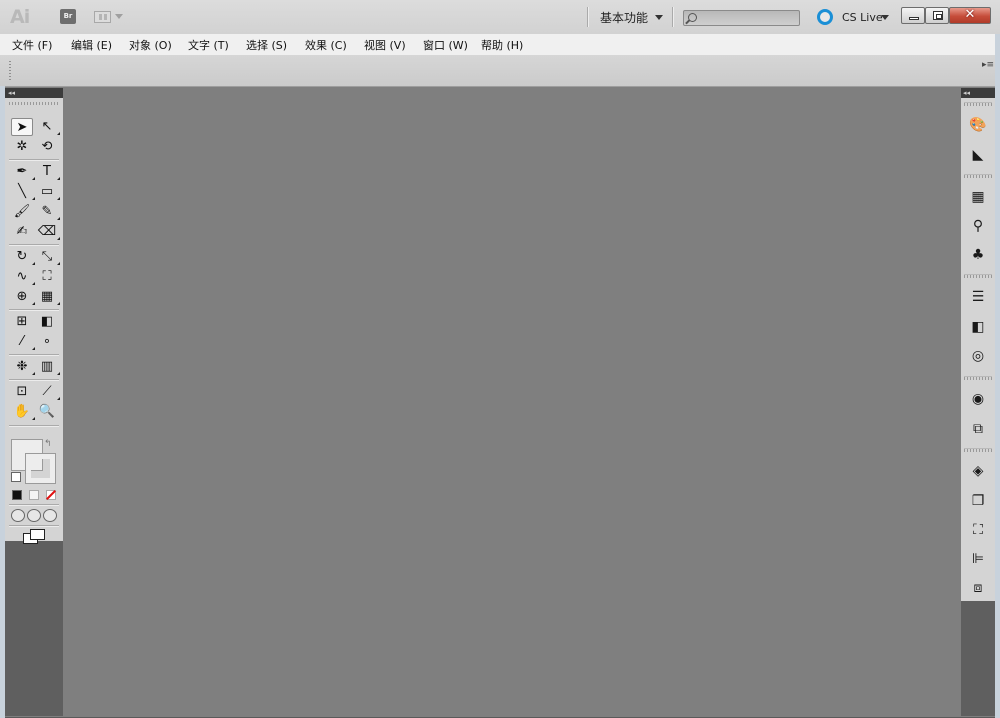 This screenshot has height=718, width=1000. Describe the element at coordinates (978, 471) in the screenshot. I see `layers-icon: ◈` at that location.